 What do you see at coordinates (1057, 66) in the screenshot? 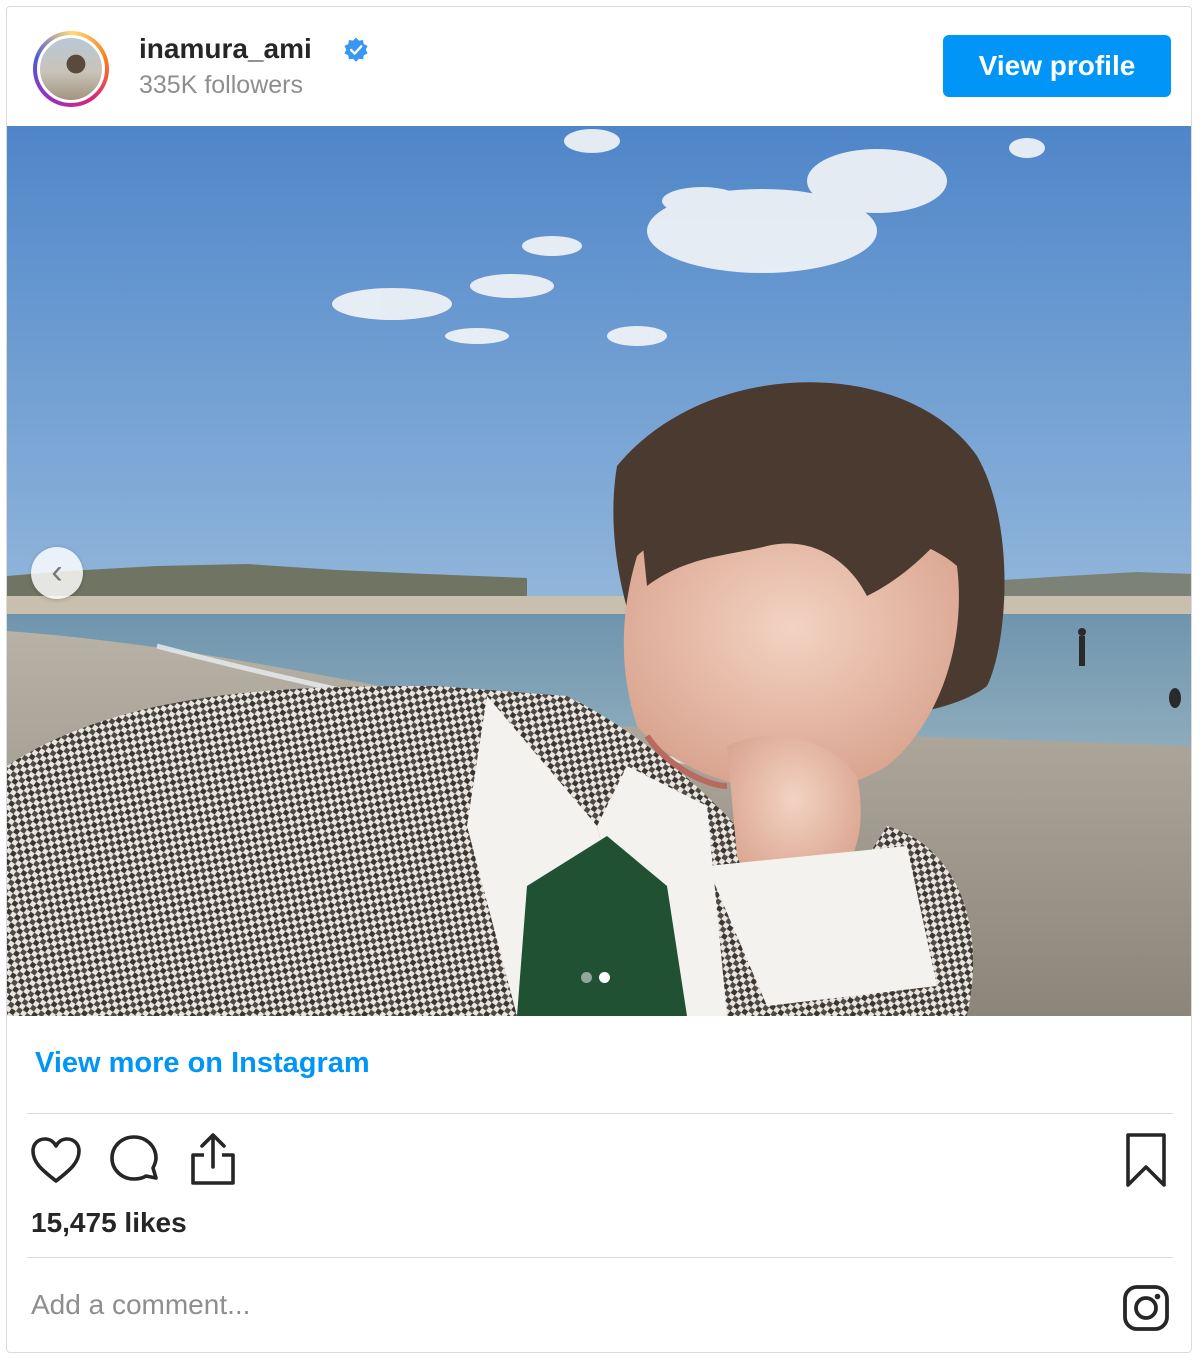
I see `view-profile-button: View profile` at bounding box center [1057, 66].